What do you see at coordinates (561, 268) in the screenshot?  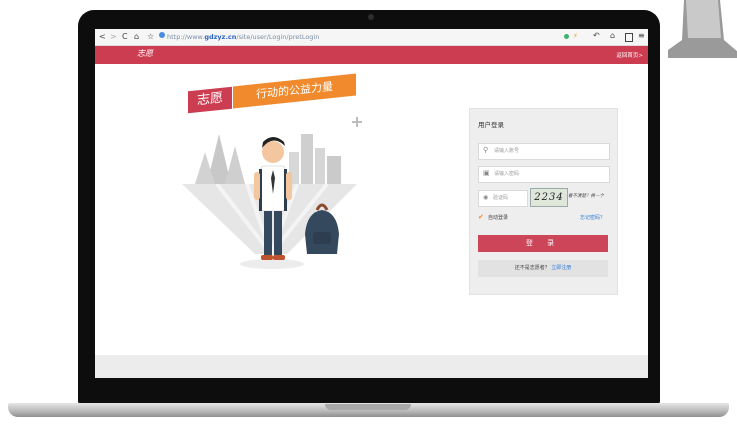 I see `register-link: 立即注册` at bounding box center [561, 268].